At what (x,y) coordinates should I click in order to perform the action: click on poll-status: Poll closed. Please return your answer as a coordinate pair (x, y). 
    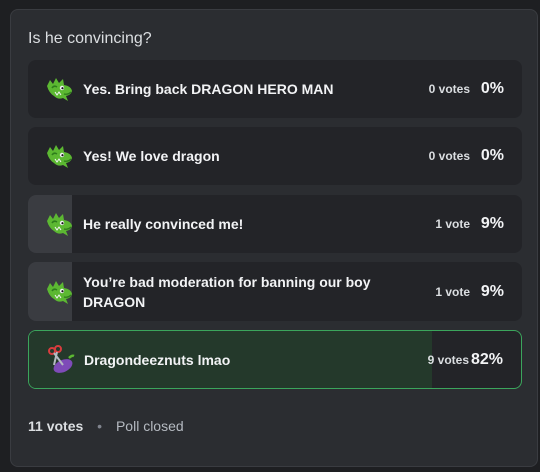
    Looking at the image, I should click on (149, 426).